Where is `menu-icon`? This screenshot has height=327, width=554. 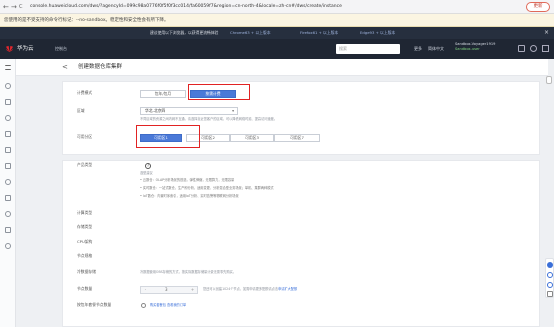
menu-icon is located at coordinates (8, 67).